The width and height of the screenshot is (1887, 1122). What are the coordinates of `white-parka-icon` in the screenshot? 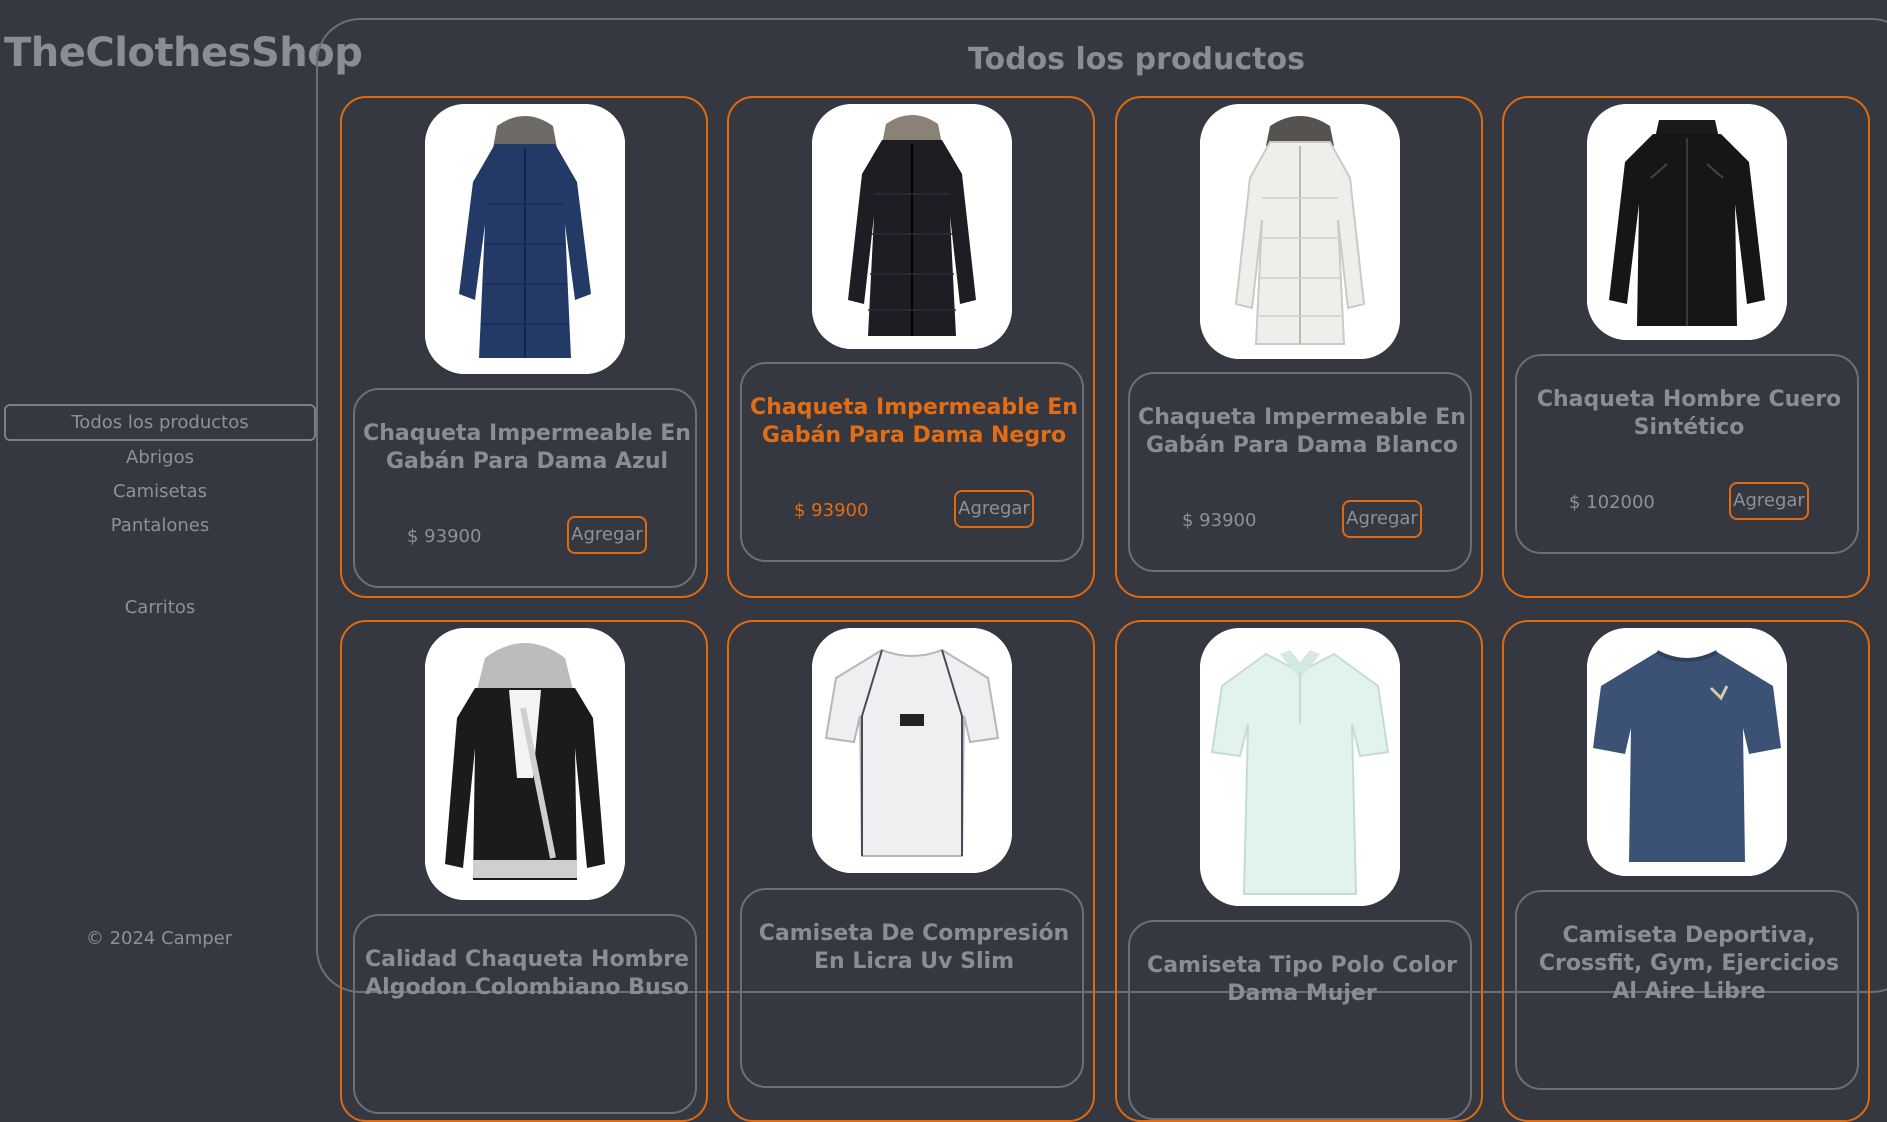 It's located at (1300, 231).